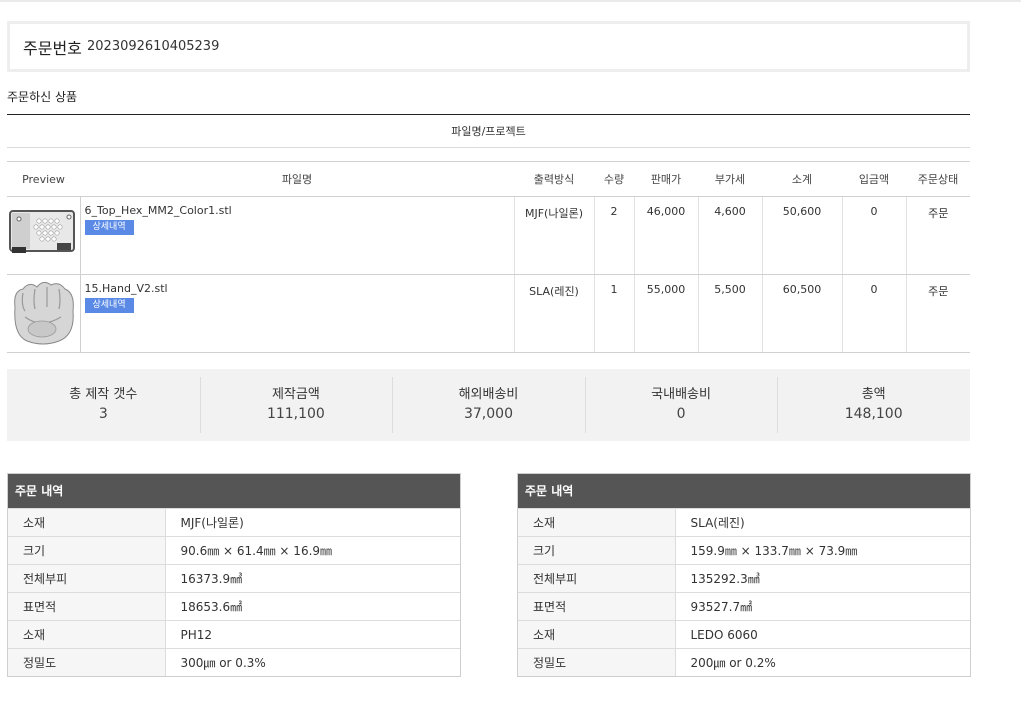 The width and height of the screenshot is (1021, 724). I want to click on subtotal-cell: 60,500, so click(802, 313).